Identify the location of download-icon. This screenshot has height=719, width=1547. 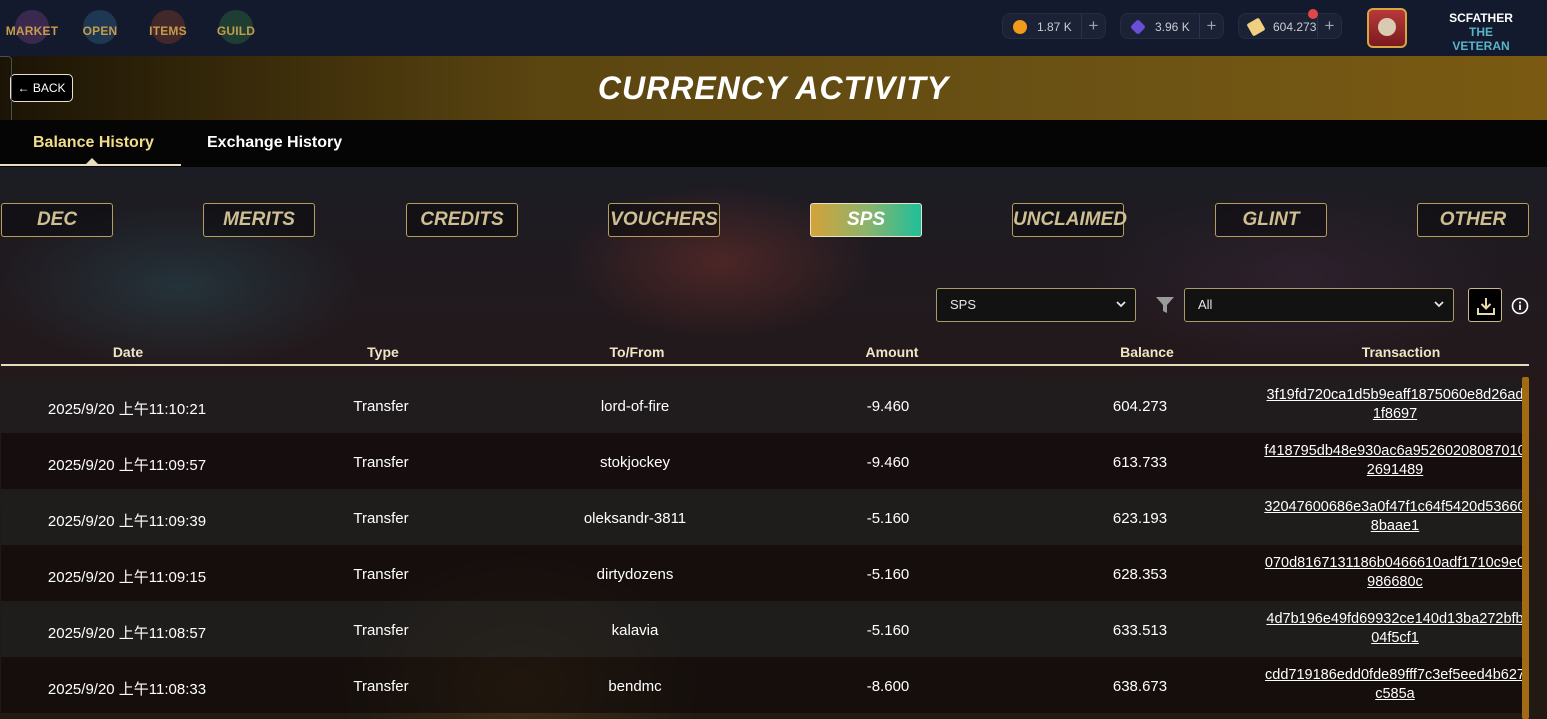
(1486, 306).